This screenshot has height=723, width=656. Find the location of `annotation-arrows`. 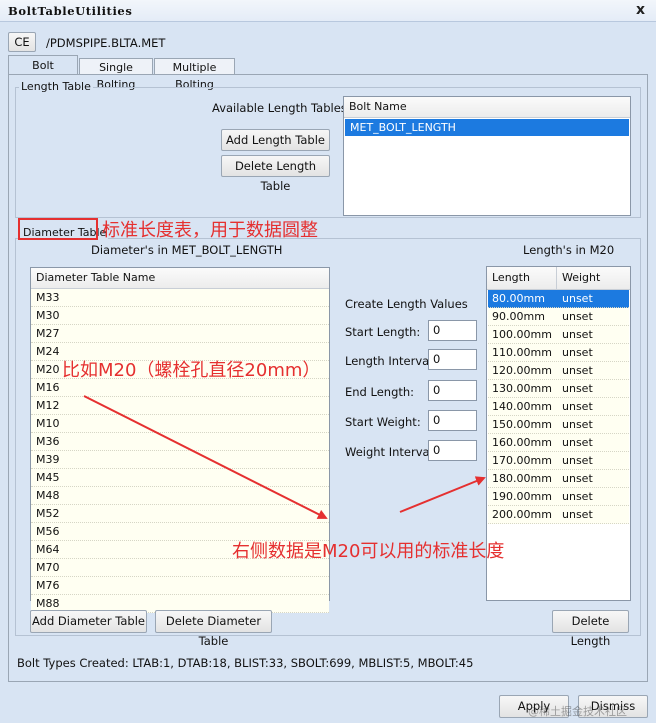

annotation-arrows is located at coordinates (284, 457).